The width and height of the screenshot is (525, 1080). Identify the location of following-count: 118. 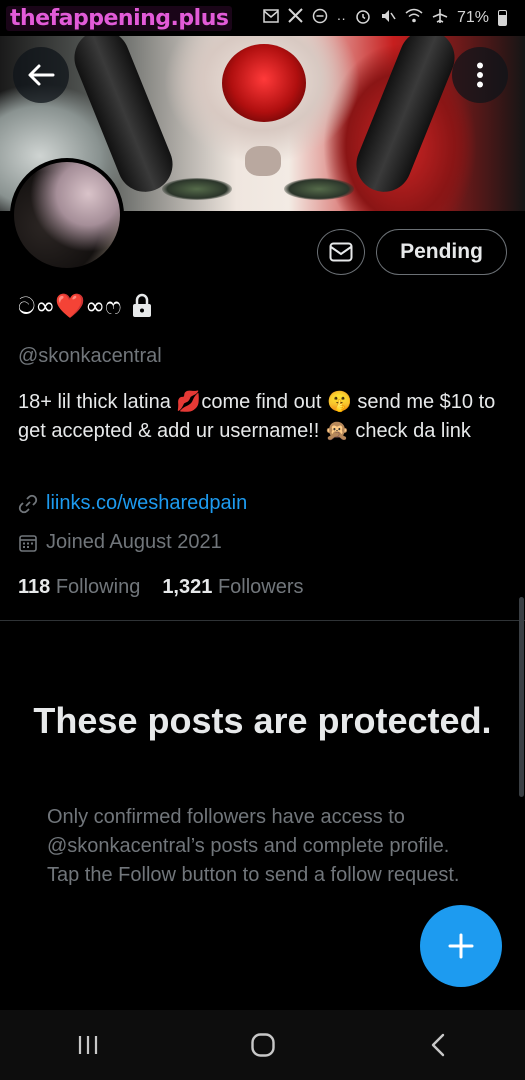
(34, 587).